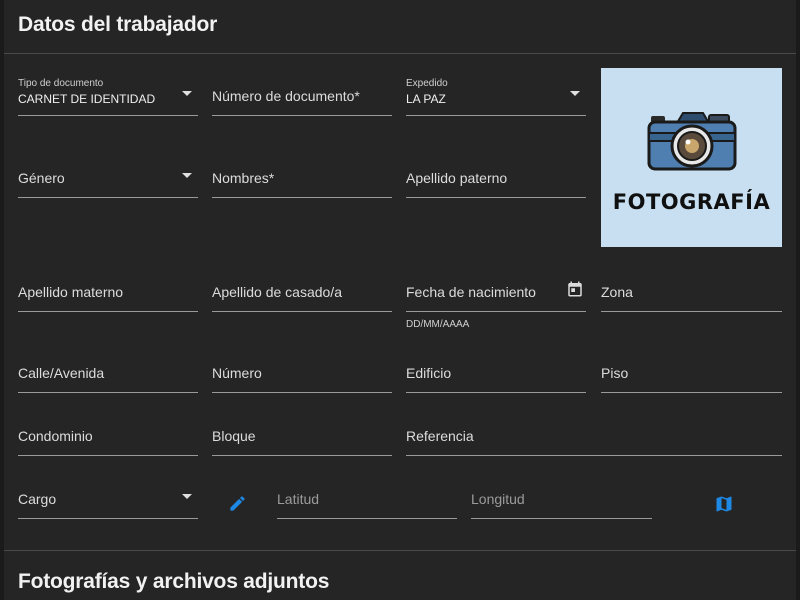 This screenshot has width=800, height=600. Describe the element at coordinates (71, 292) in the screenshot. I see `maternal-surname-label: Apellido materno` at that location.